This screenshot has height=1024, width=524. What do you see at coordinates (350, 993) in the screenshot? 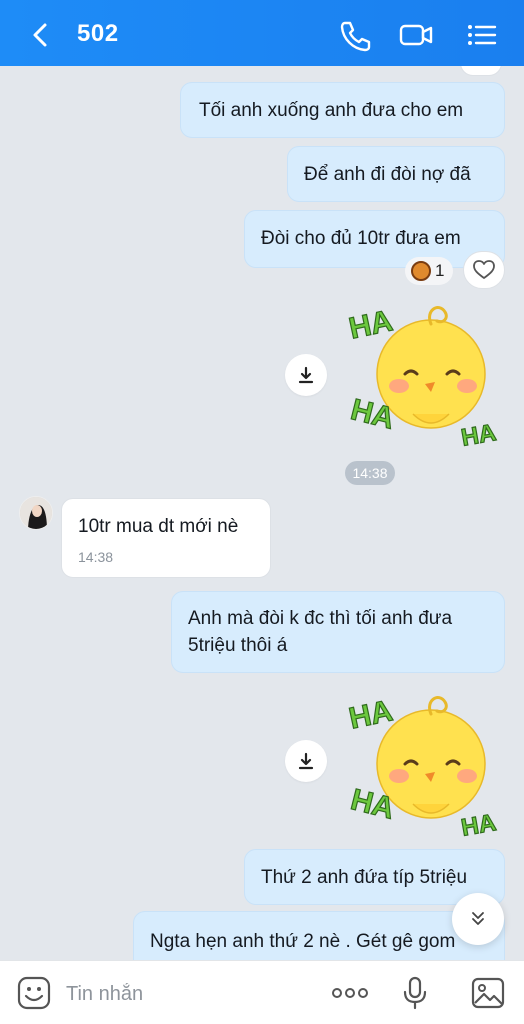
I see `more-options-icon` at bounding box center [350, 993].